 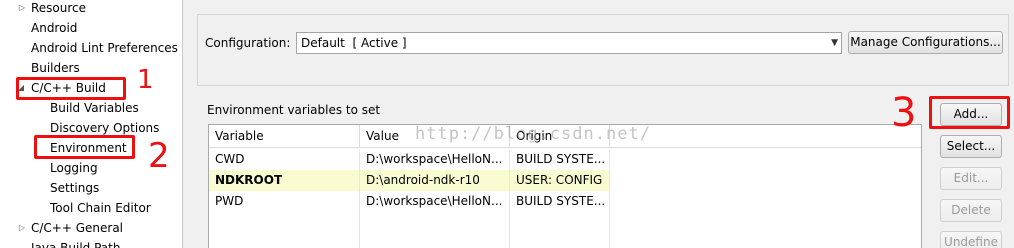 I want to click on column-header-filler, so click(x=765, y=136).